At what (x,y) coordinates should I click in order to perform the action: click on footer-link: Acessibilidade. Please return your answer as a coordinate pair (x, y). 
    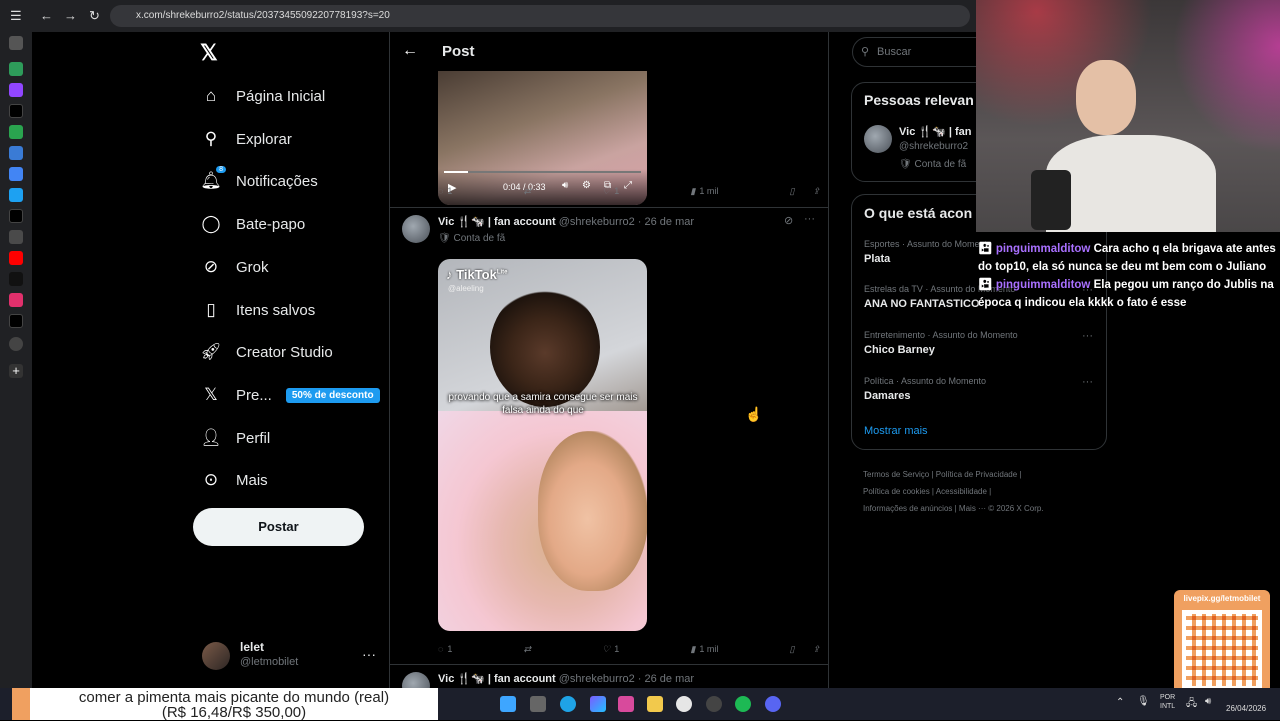
    Looking at the image, I should click on (961, 491).